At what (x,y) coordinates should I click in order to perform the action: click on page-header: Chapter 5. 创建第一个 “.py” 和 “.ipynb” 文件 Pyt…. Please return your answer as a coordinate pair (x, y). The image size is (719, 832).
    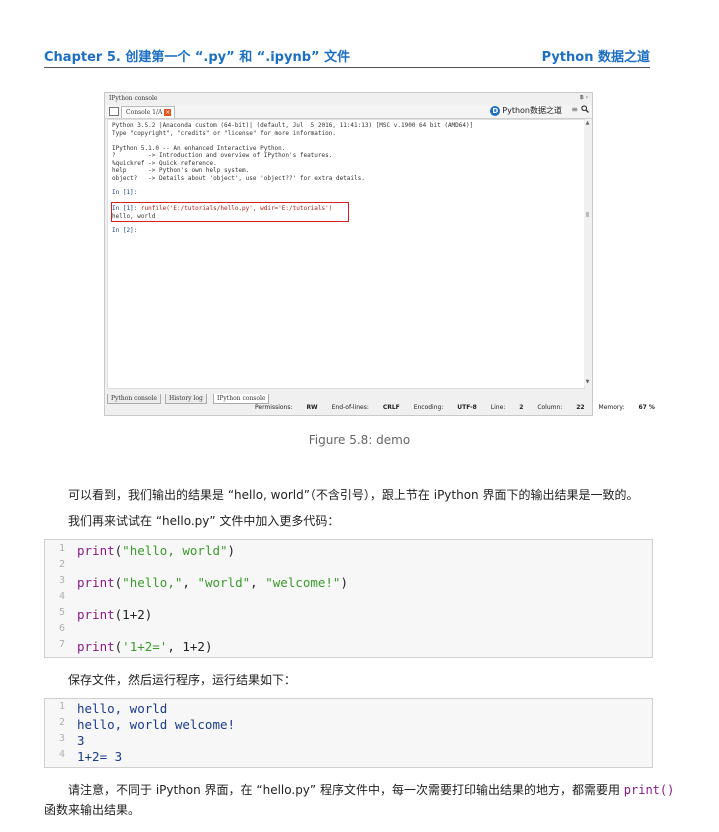
    Looking at the image, I should click on (347, 56).